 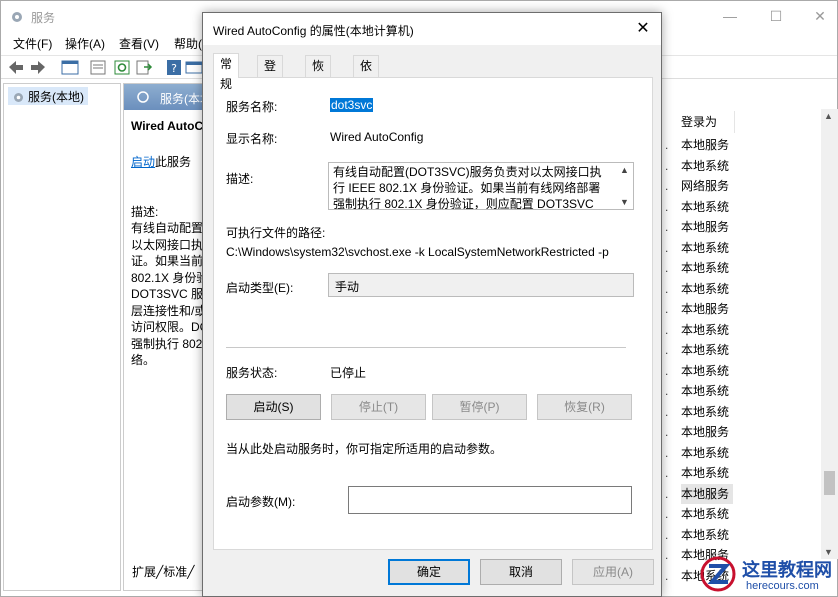 What do you see at coordinates (32, 43) in the screenshot?
I see `menu-file: 文件(F)` at bounding box center [32, 43].